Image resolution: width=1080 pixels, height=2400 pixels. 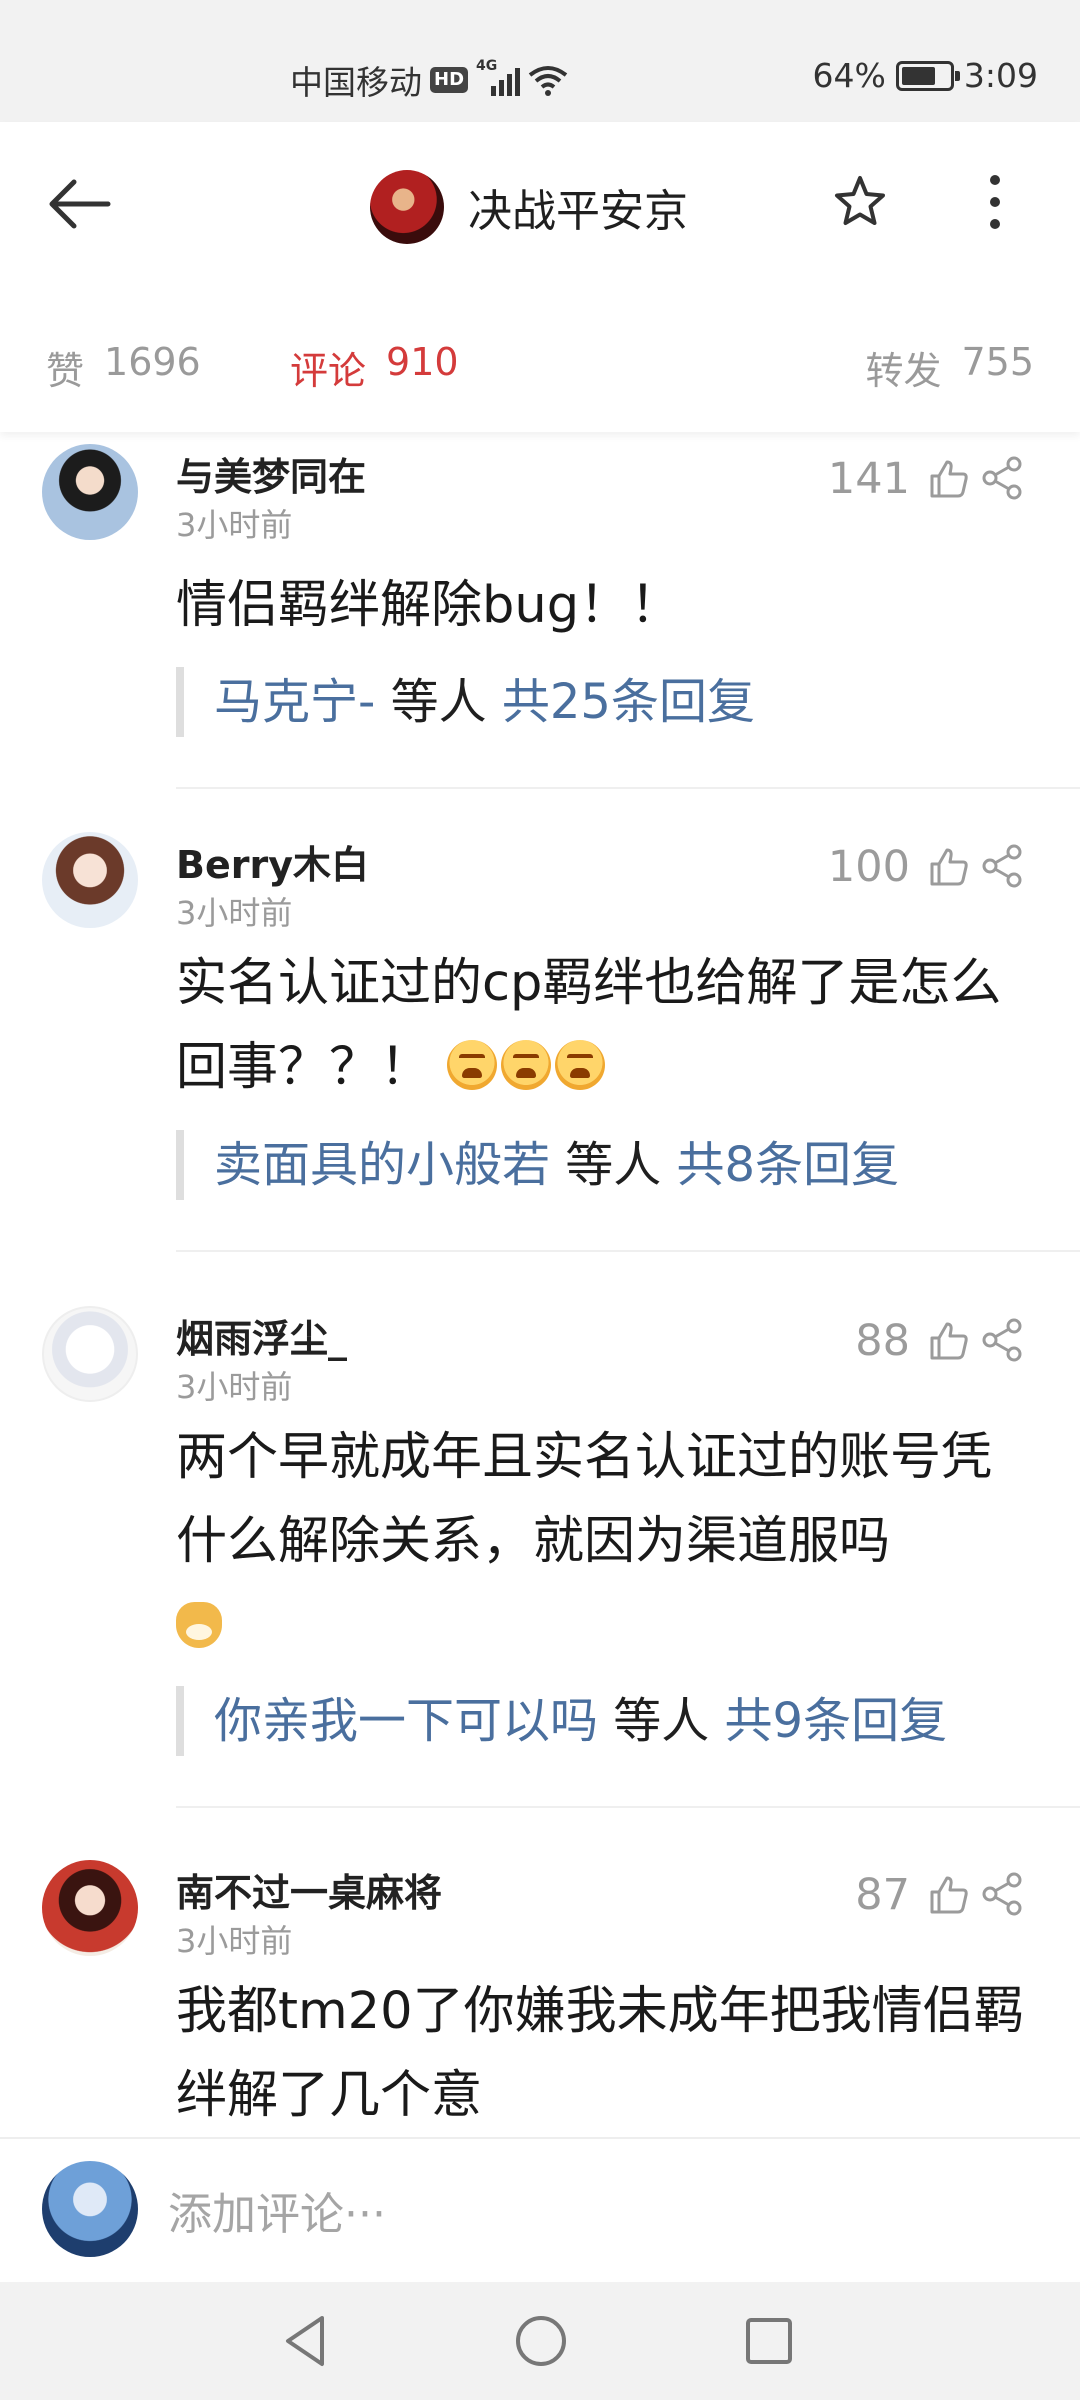 What do you see at coordinates (272, 861) in the screenshot?
I see `comment-author: Berry木白` at bounding box center [272, 861].